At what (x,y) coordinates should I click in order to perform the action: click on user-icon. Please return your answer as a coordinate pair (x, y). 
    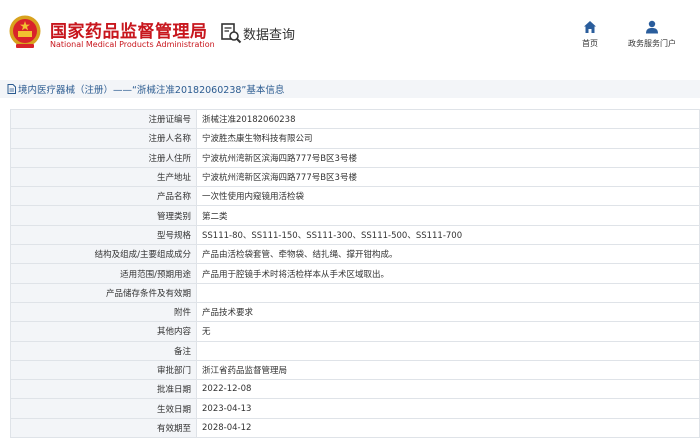
    Looking at the image, I should click on (652, 27).